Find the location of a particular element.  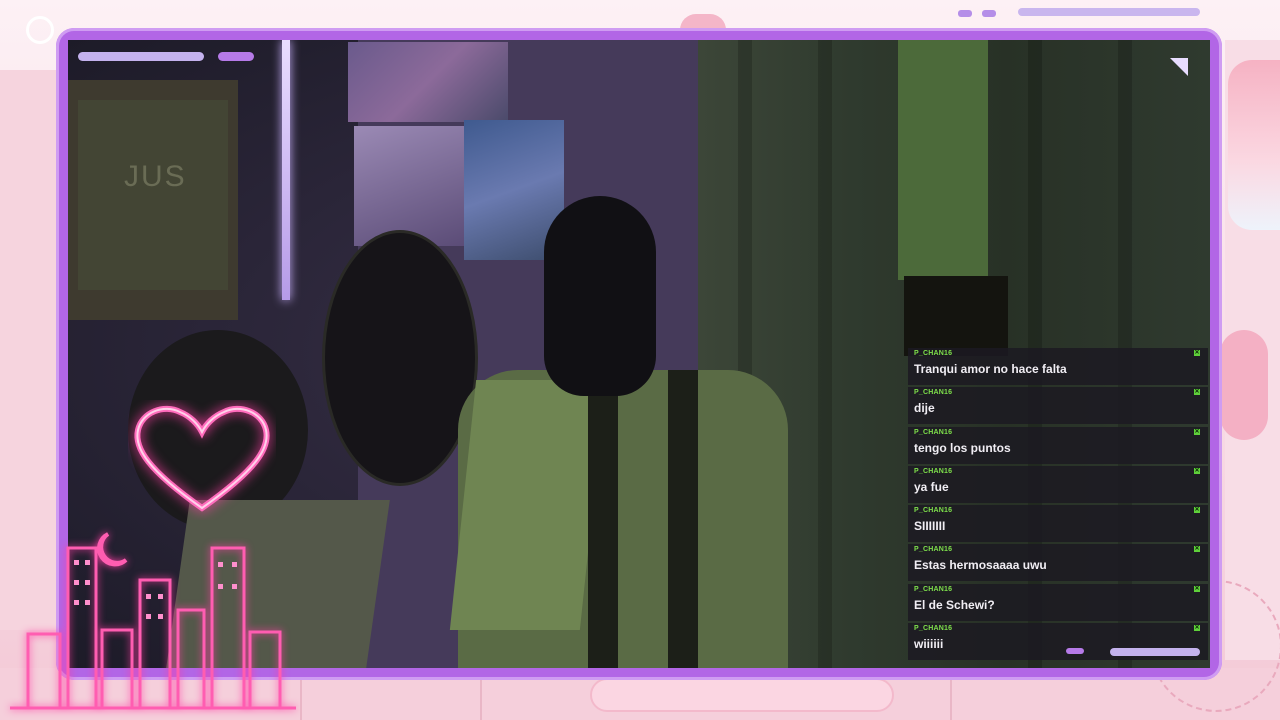

chat-message-text: El de Schewi? is located at coordinates (954, 604).